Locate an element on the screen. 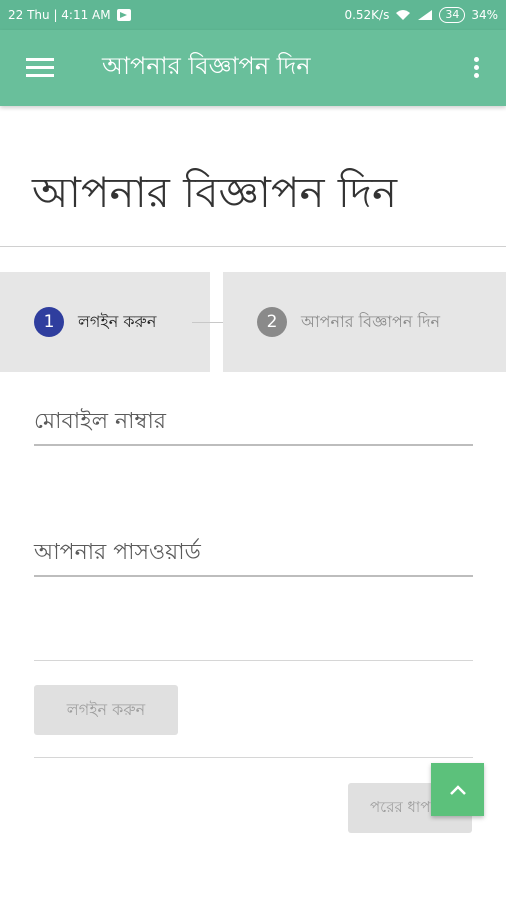 This screenshot has height=900, width=506. mobile-number-field: মোবাইল নাম্বার is located at coordinates (253, 425).